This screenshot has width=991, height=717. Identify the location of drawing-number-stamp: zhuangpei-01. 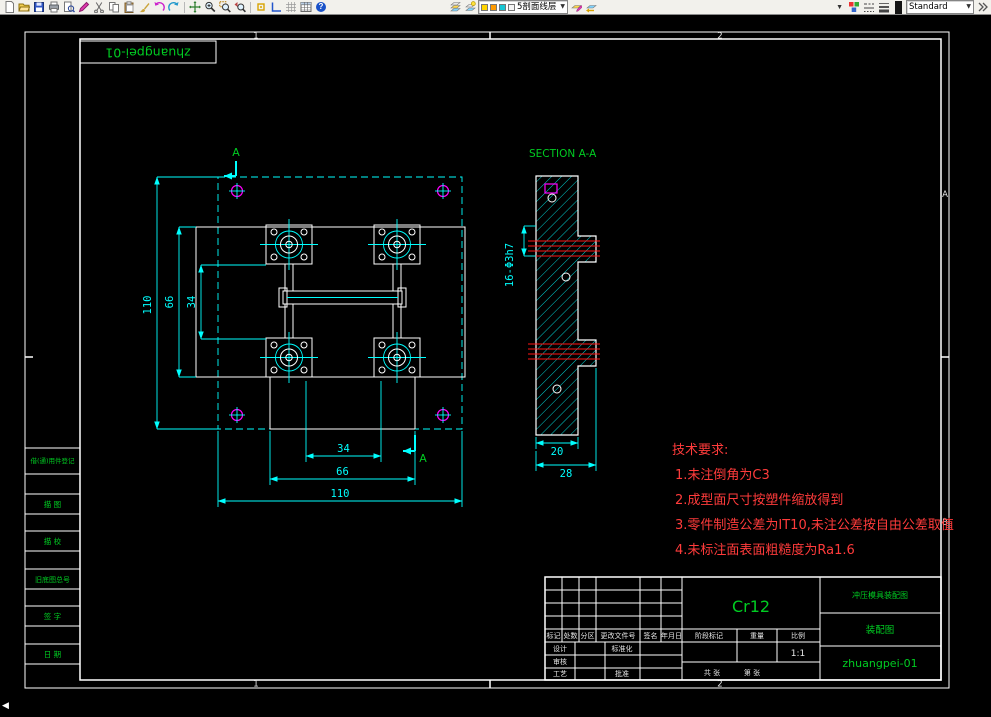
(148, 52).